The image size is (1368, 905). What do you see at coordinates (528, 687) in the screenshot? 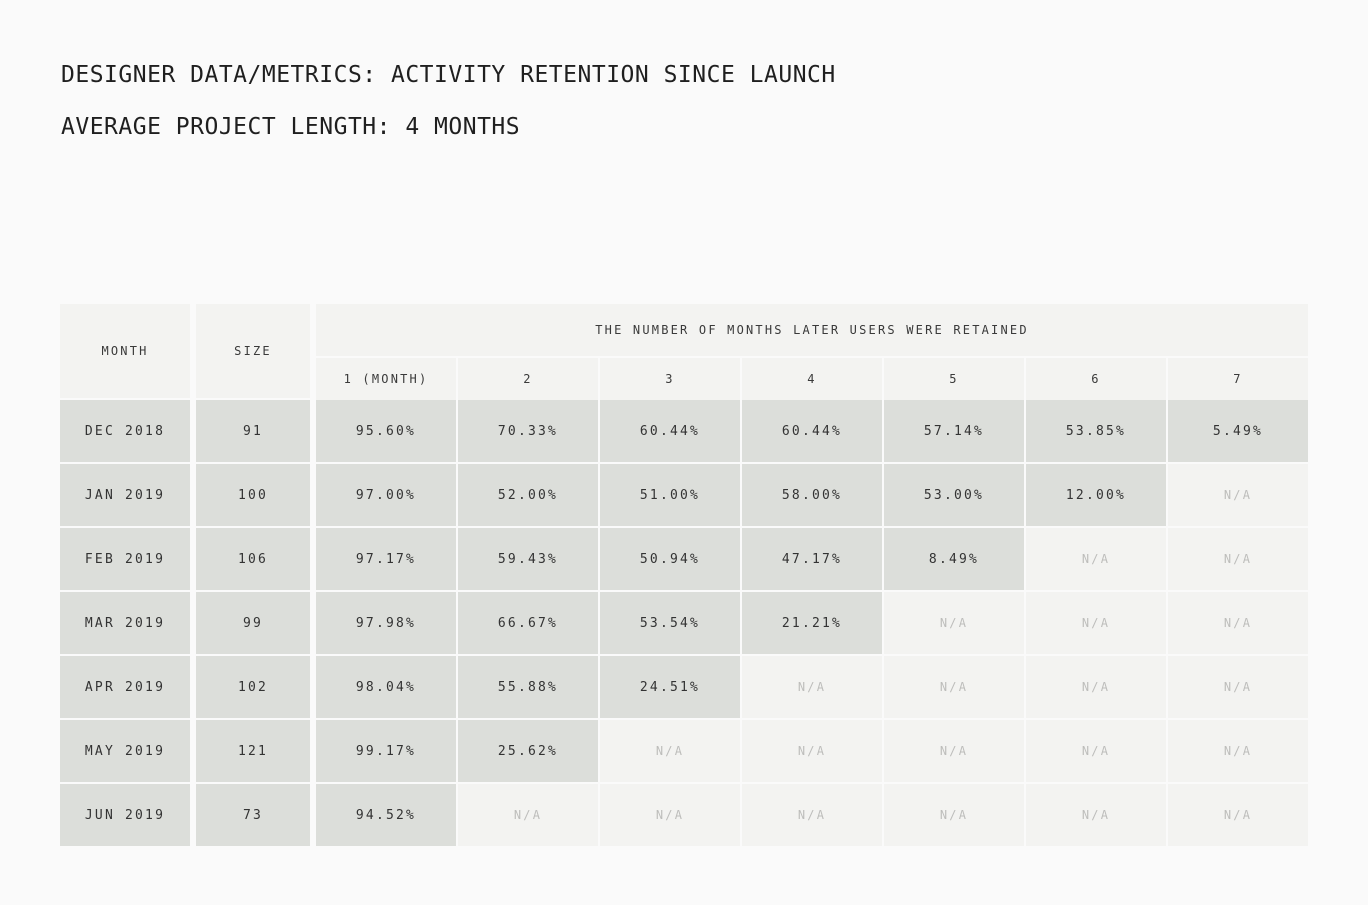
I see `retention-cell: 55.88%` at bounding box center [528, 687].